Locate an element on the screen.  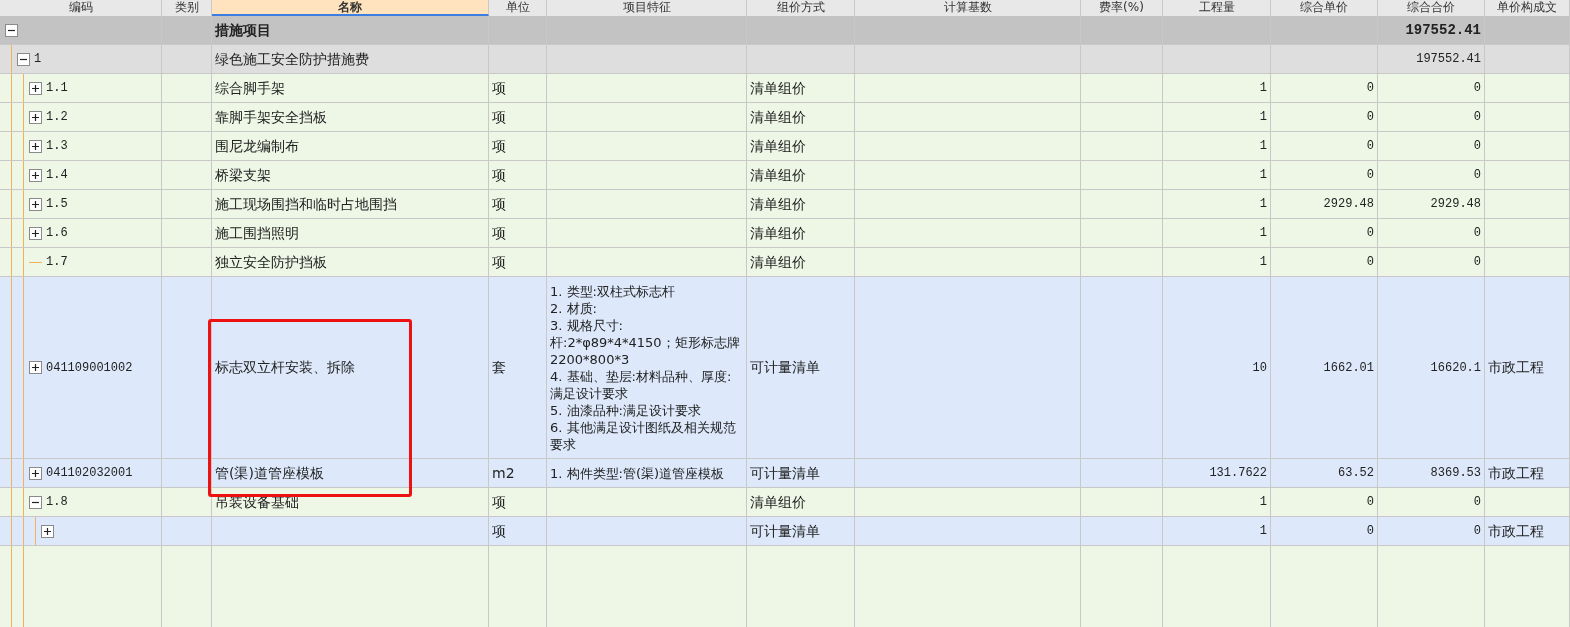
feature-text: 1. 构件类型:管(渠)道管座模板 is located at coordinates (638, 473).